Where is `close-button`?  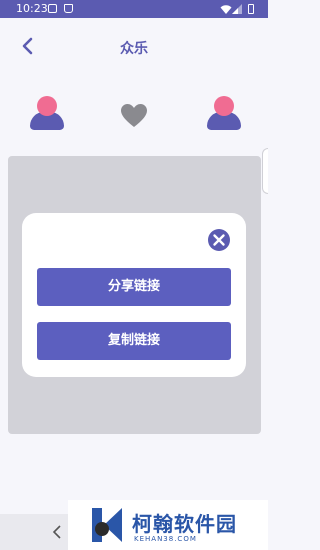 close-button is located at coordinates (219, 240).